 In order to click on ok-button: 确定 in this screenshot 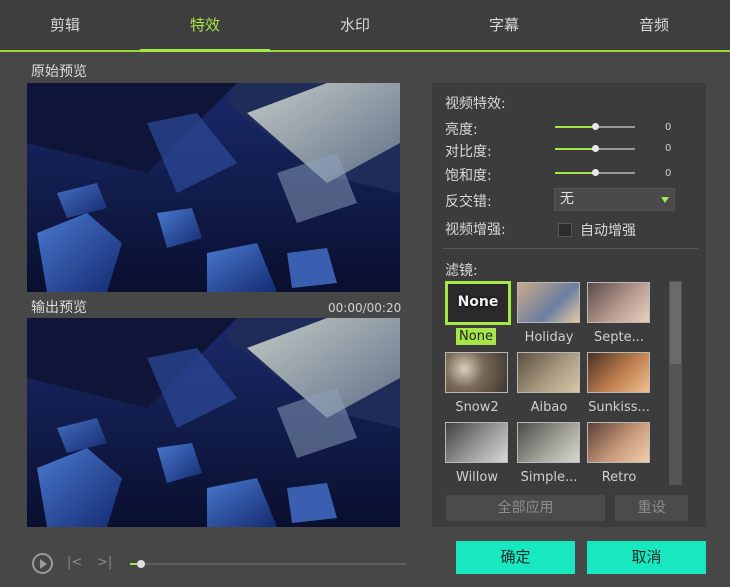, I will do `click(515, 557)`.